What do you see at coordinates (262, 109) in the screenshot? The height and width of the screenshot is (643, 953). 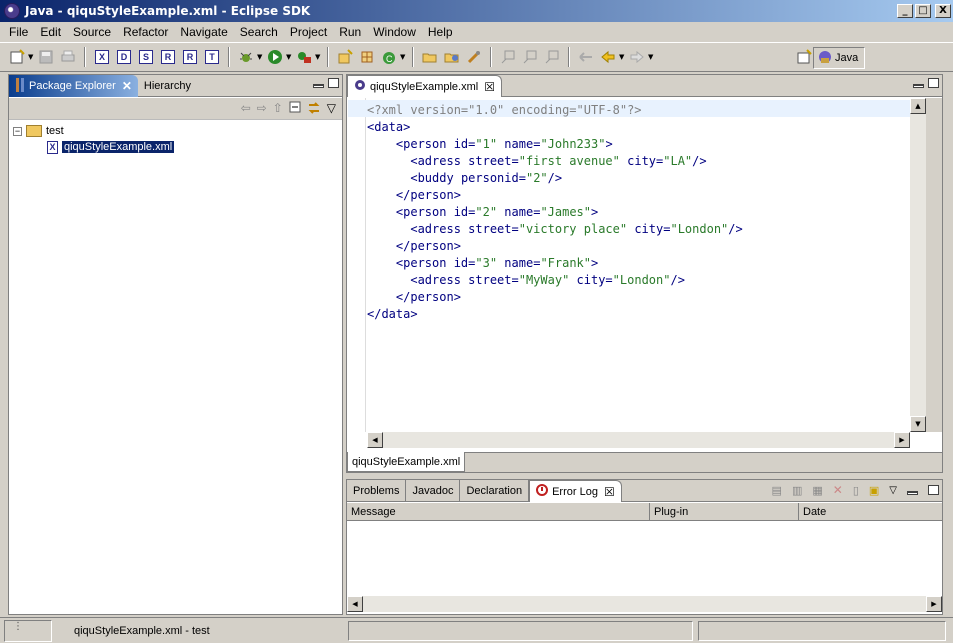 I see `forward-view-icon: ⇨` at bounding box center [262, 109].